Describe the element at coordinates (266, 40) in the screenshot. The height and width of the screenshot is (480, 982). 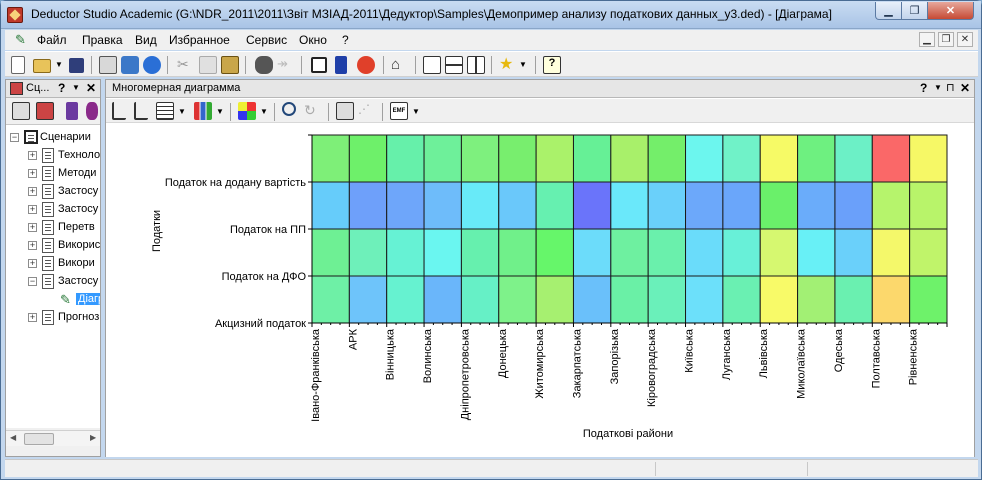
I see `menu-service: Сервис` at that location.